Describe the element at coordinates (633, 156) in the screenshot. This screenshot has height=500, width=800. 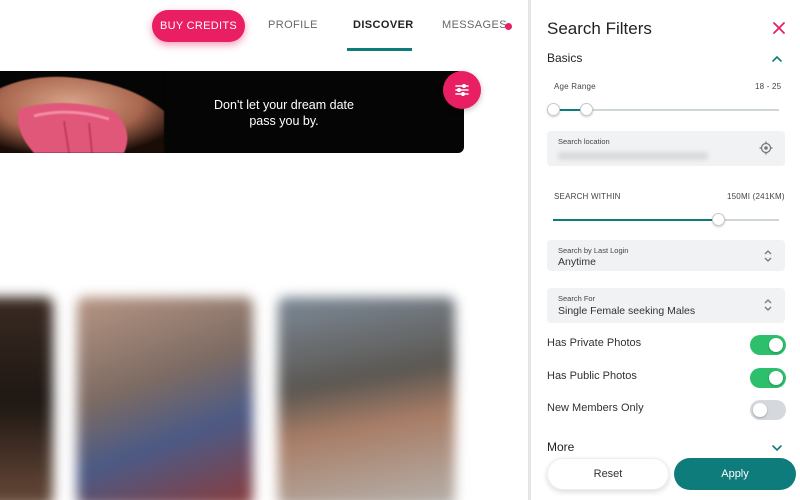
I see `search-location-value-obscured` at that location.